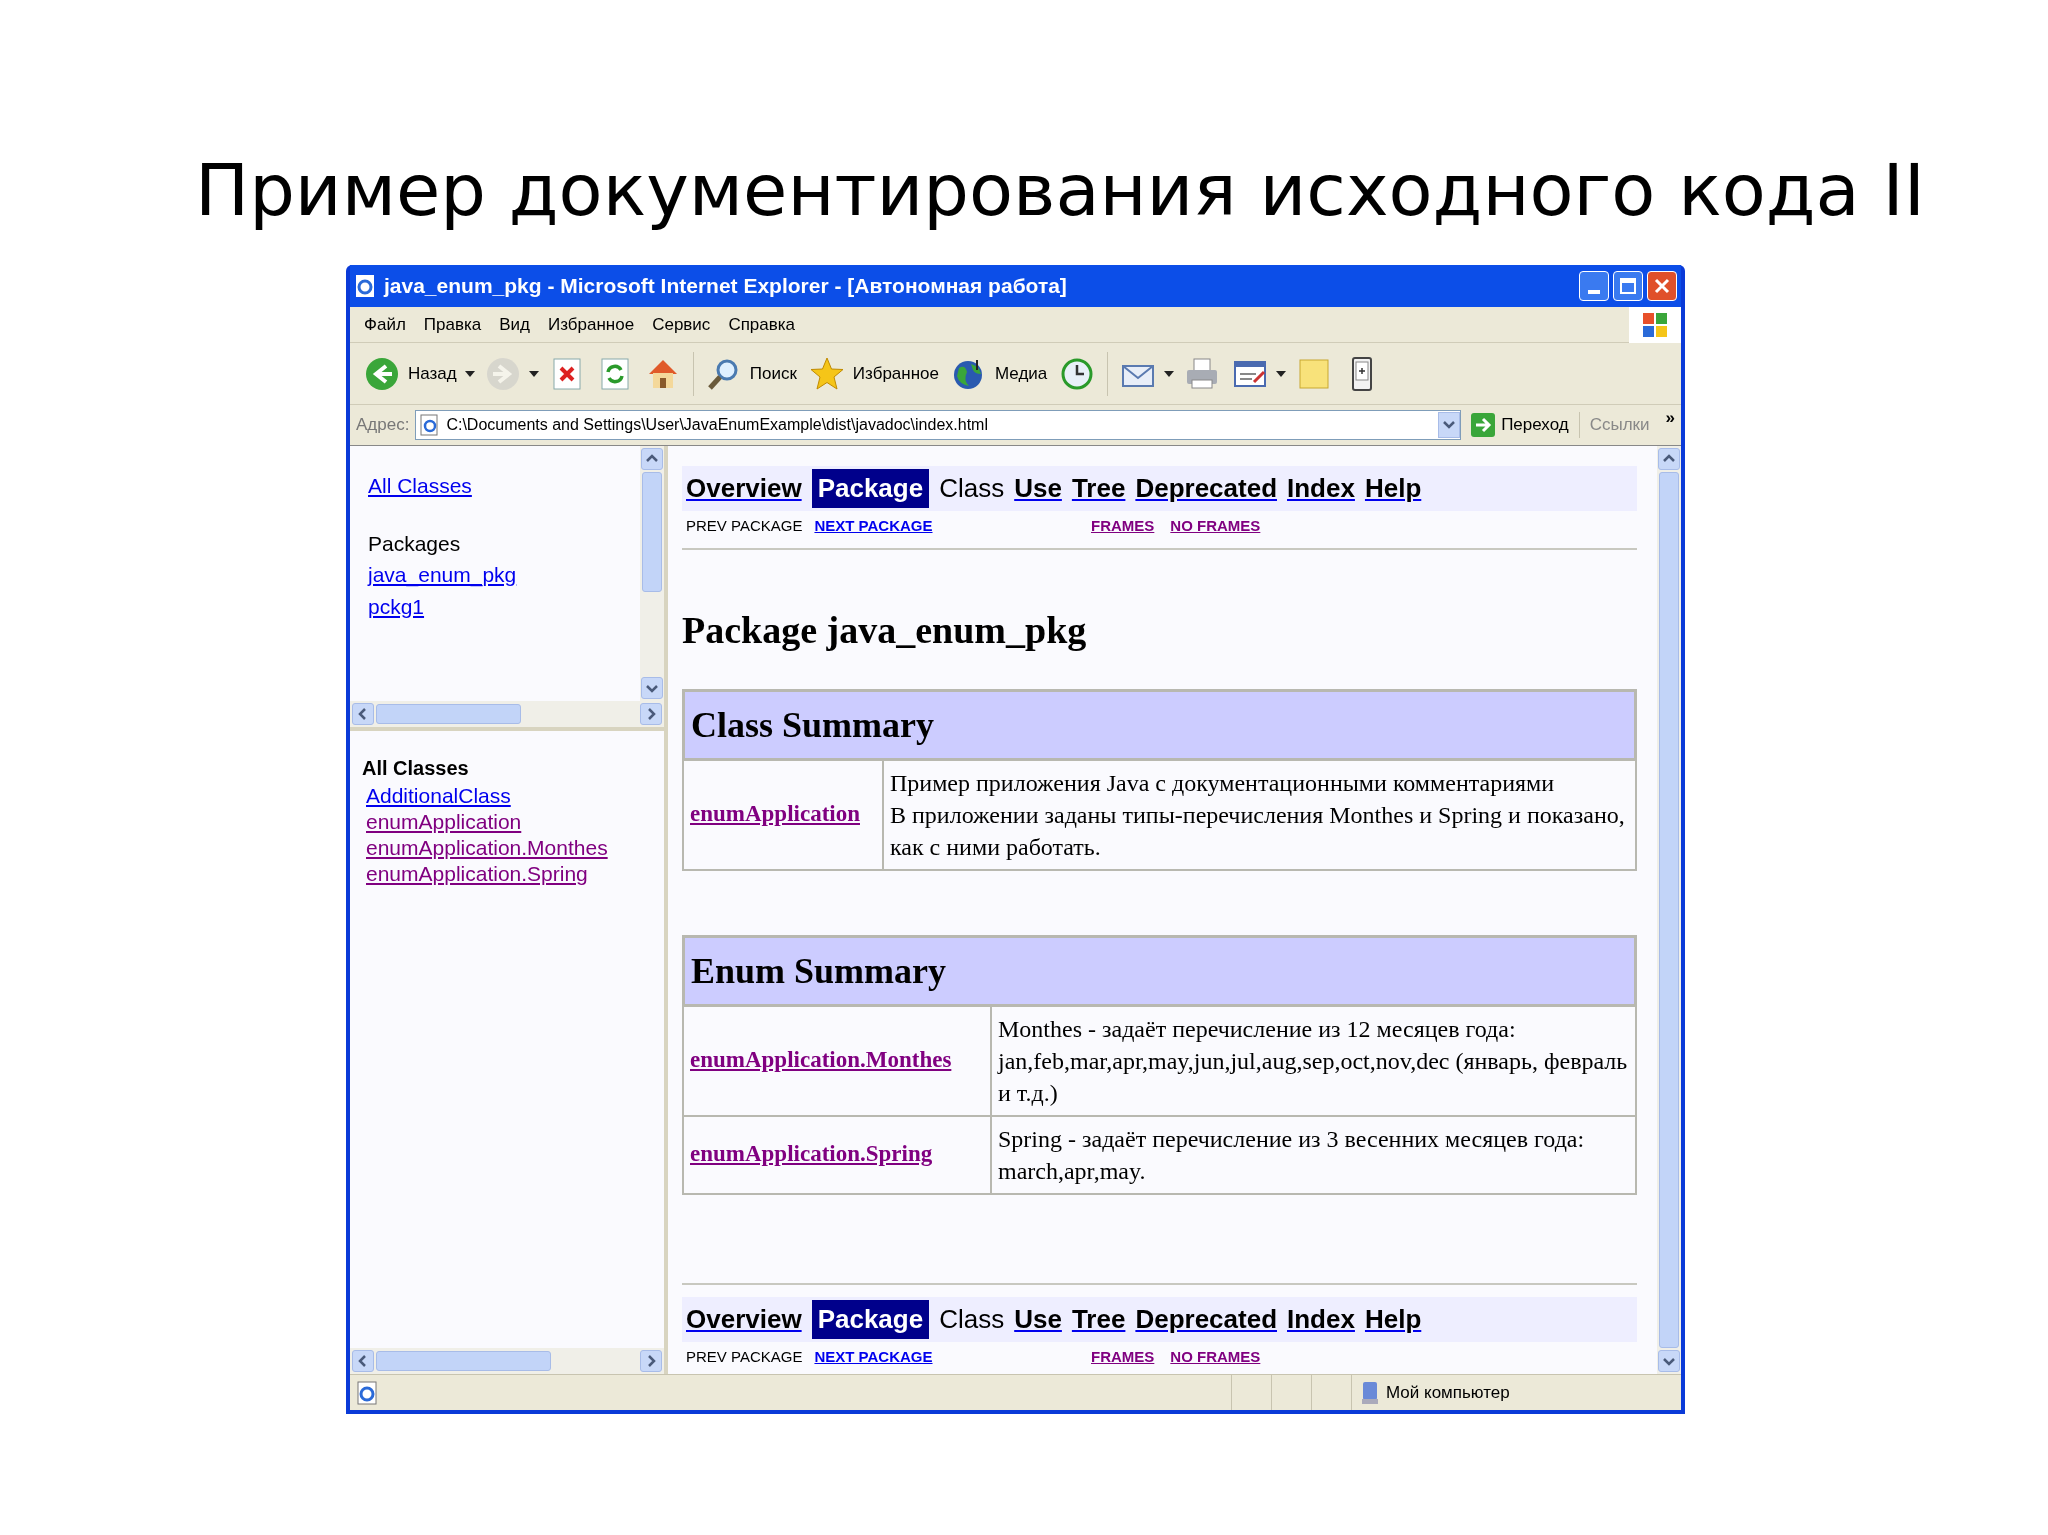 Image resolution: width=2048 pixels, height=1535 pixels. What do you see at coordinates (420, 486) in the screenshot?
I see `all-classes-link: All Classes` at bounding box center [420, 486].